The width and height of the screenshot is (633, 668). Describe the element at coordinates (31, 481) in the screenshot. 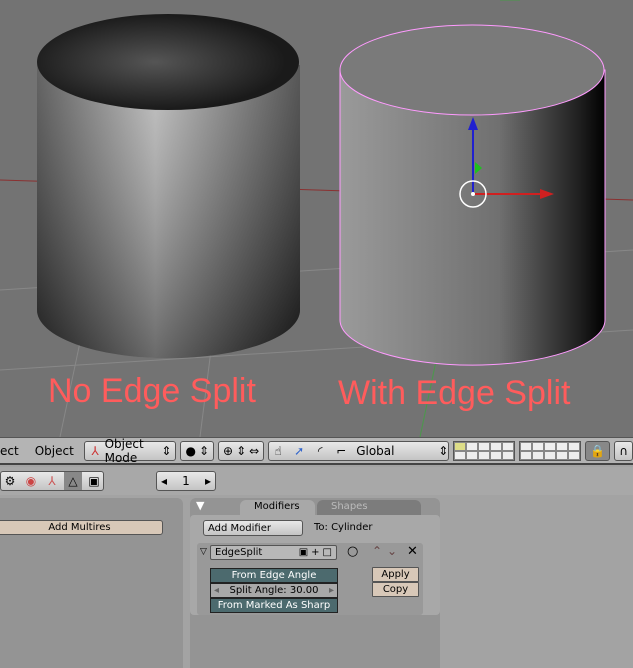

I see `material-icon: ◉` at that location.